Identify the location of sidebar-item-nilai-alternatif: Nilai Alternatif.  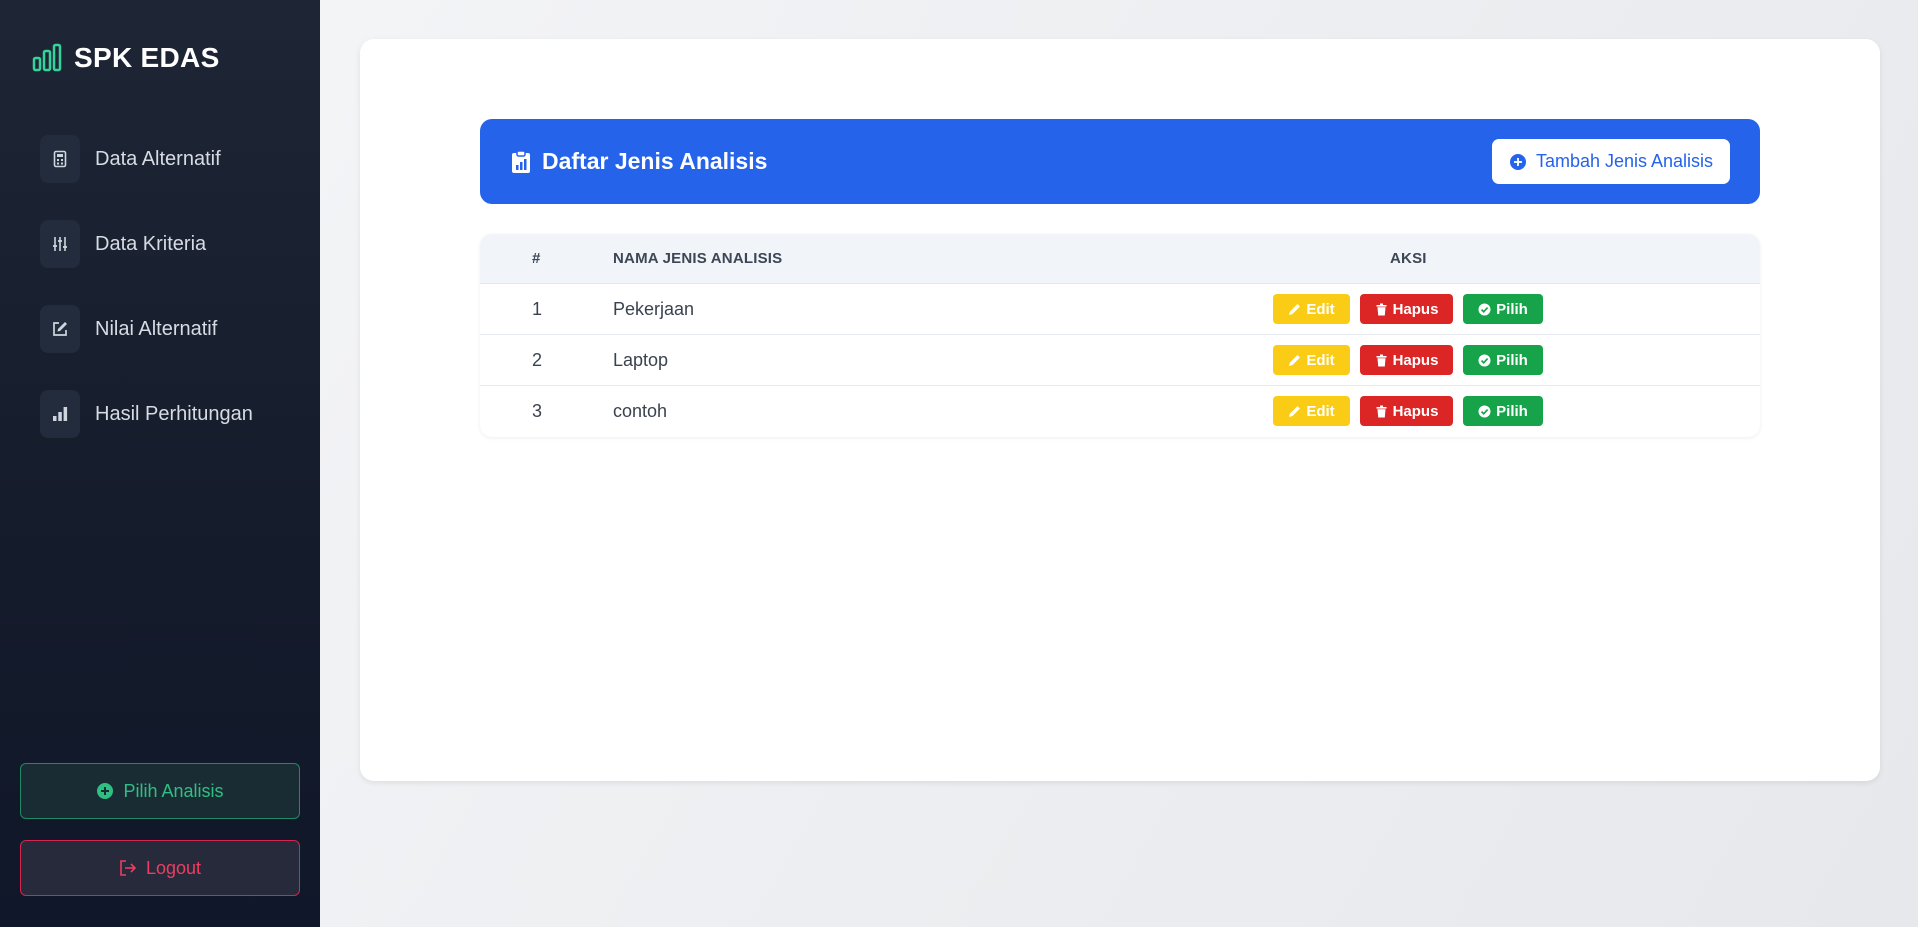
(128, 329).